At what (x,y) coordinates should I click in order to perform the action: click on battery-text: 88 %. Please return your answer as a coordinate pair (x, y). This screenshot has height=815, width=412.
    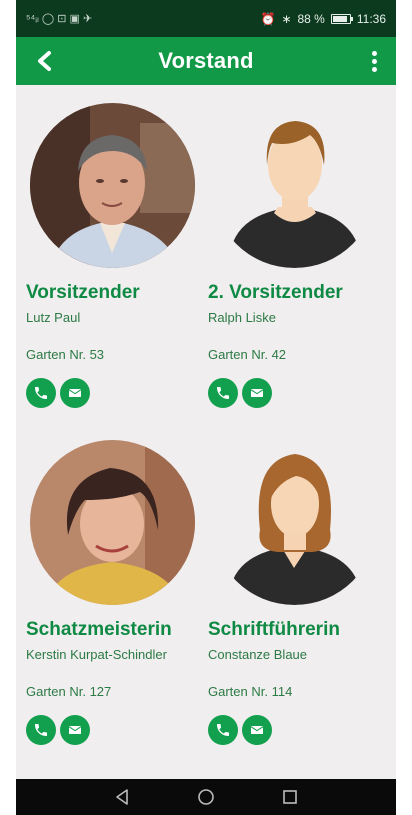
    Looking at the image, I should click on (311, 18).